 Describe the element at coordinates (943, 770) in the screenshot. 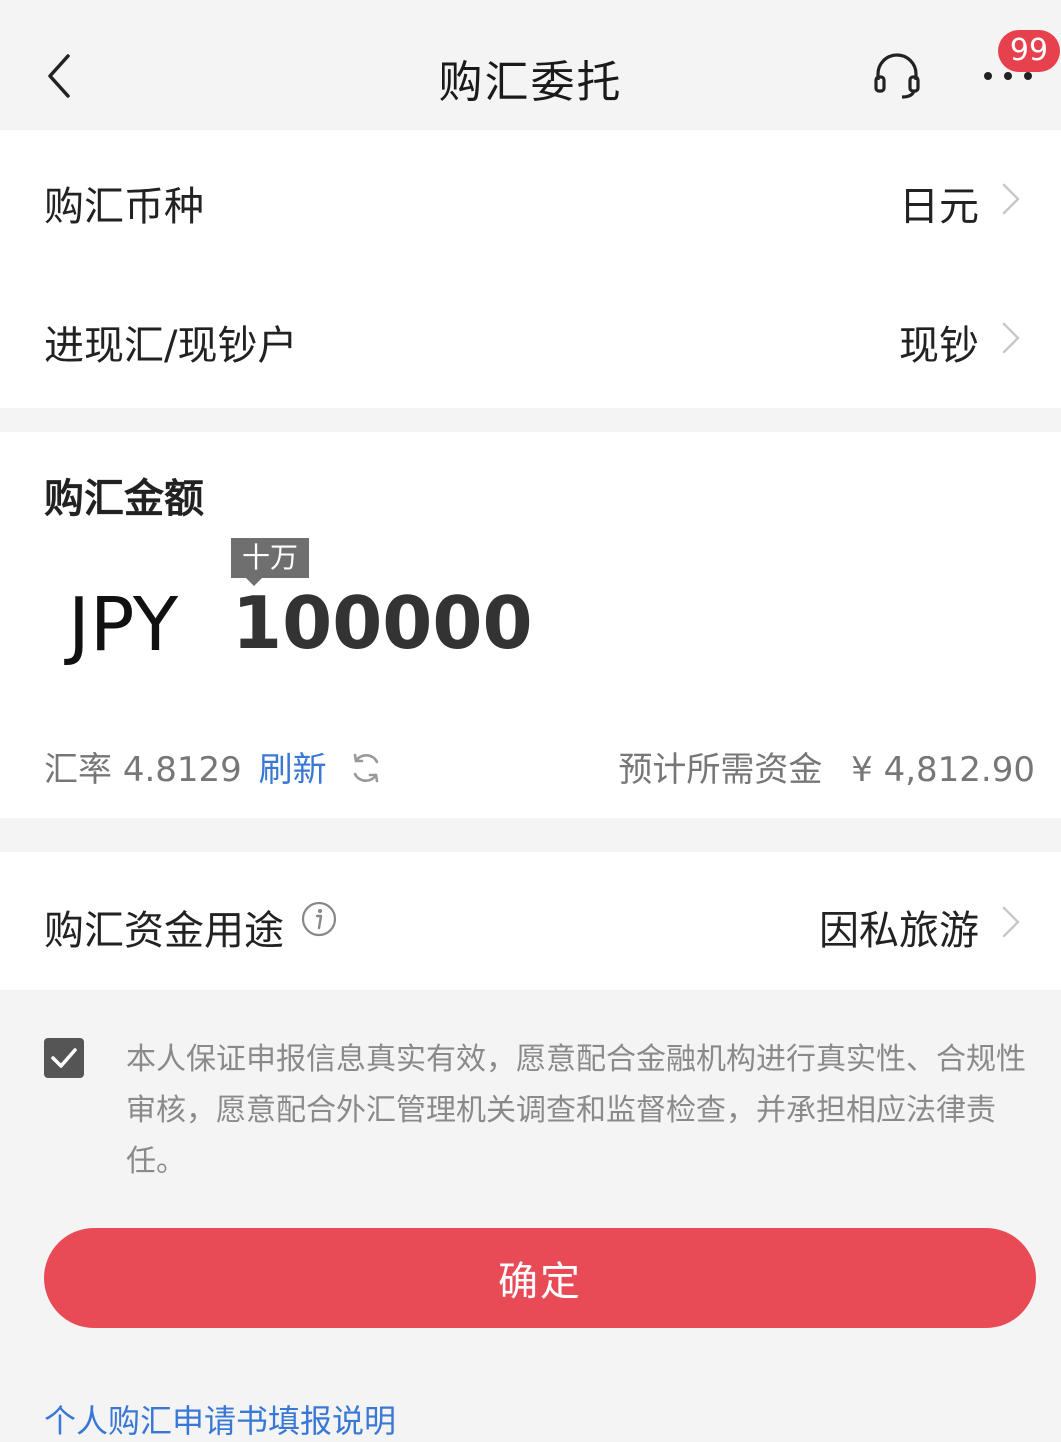

I see `required-funds-value: ¥ 4,812.90` at that location.